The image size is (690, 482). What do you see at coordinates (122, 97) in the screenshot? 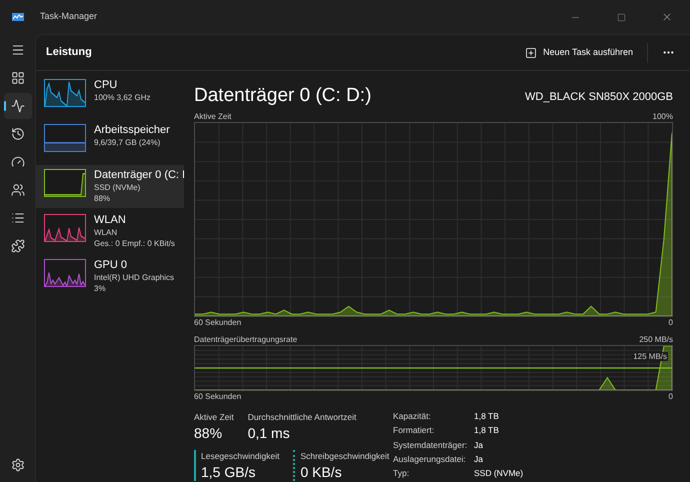
I see `device-detail: 100% 3,62 GHz` at bounding box center [122, 97].